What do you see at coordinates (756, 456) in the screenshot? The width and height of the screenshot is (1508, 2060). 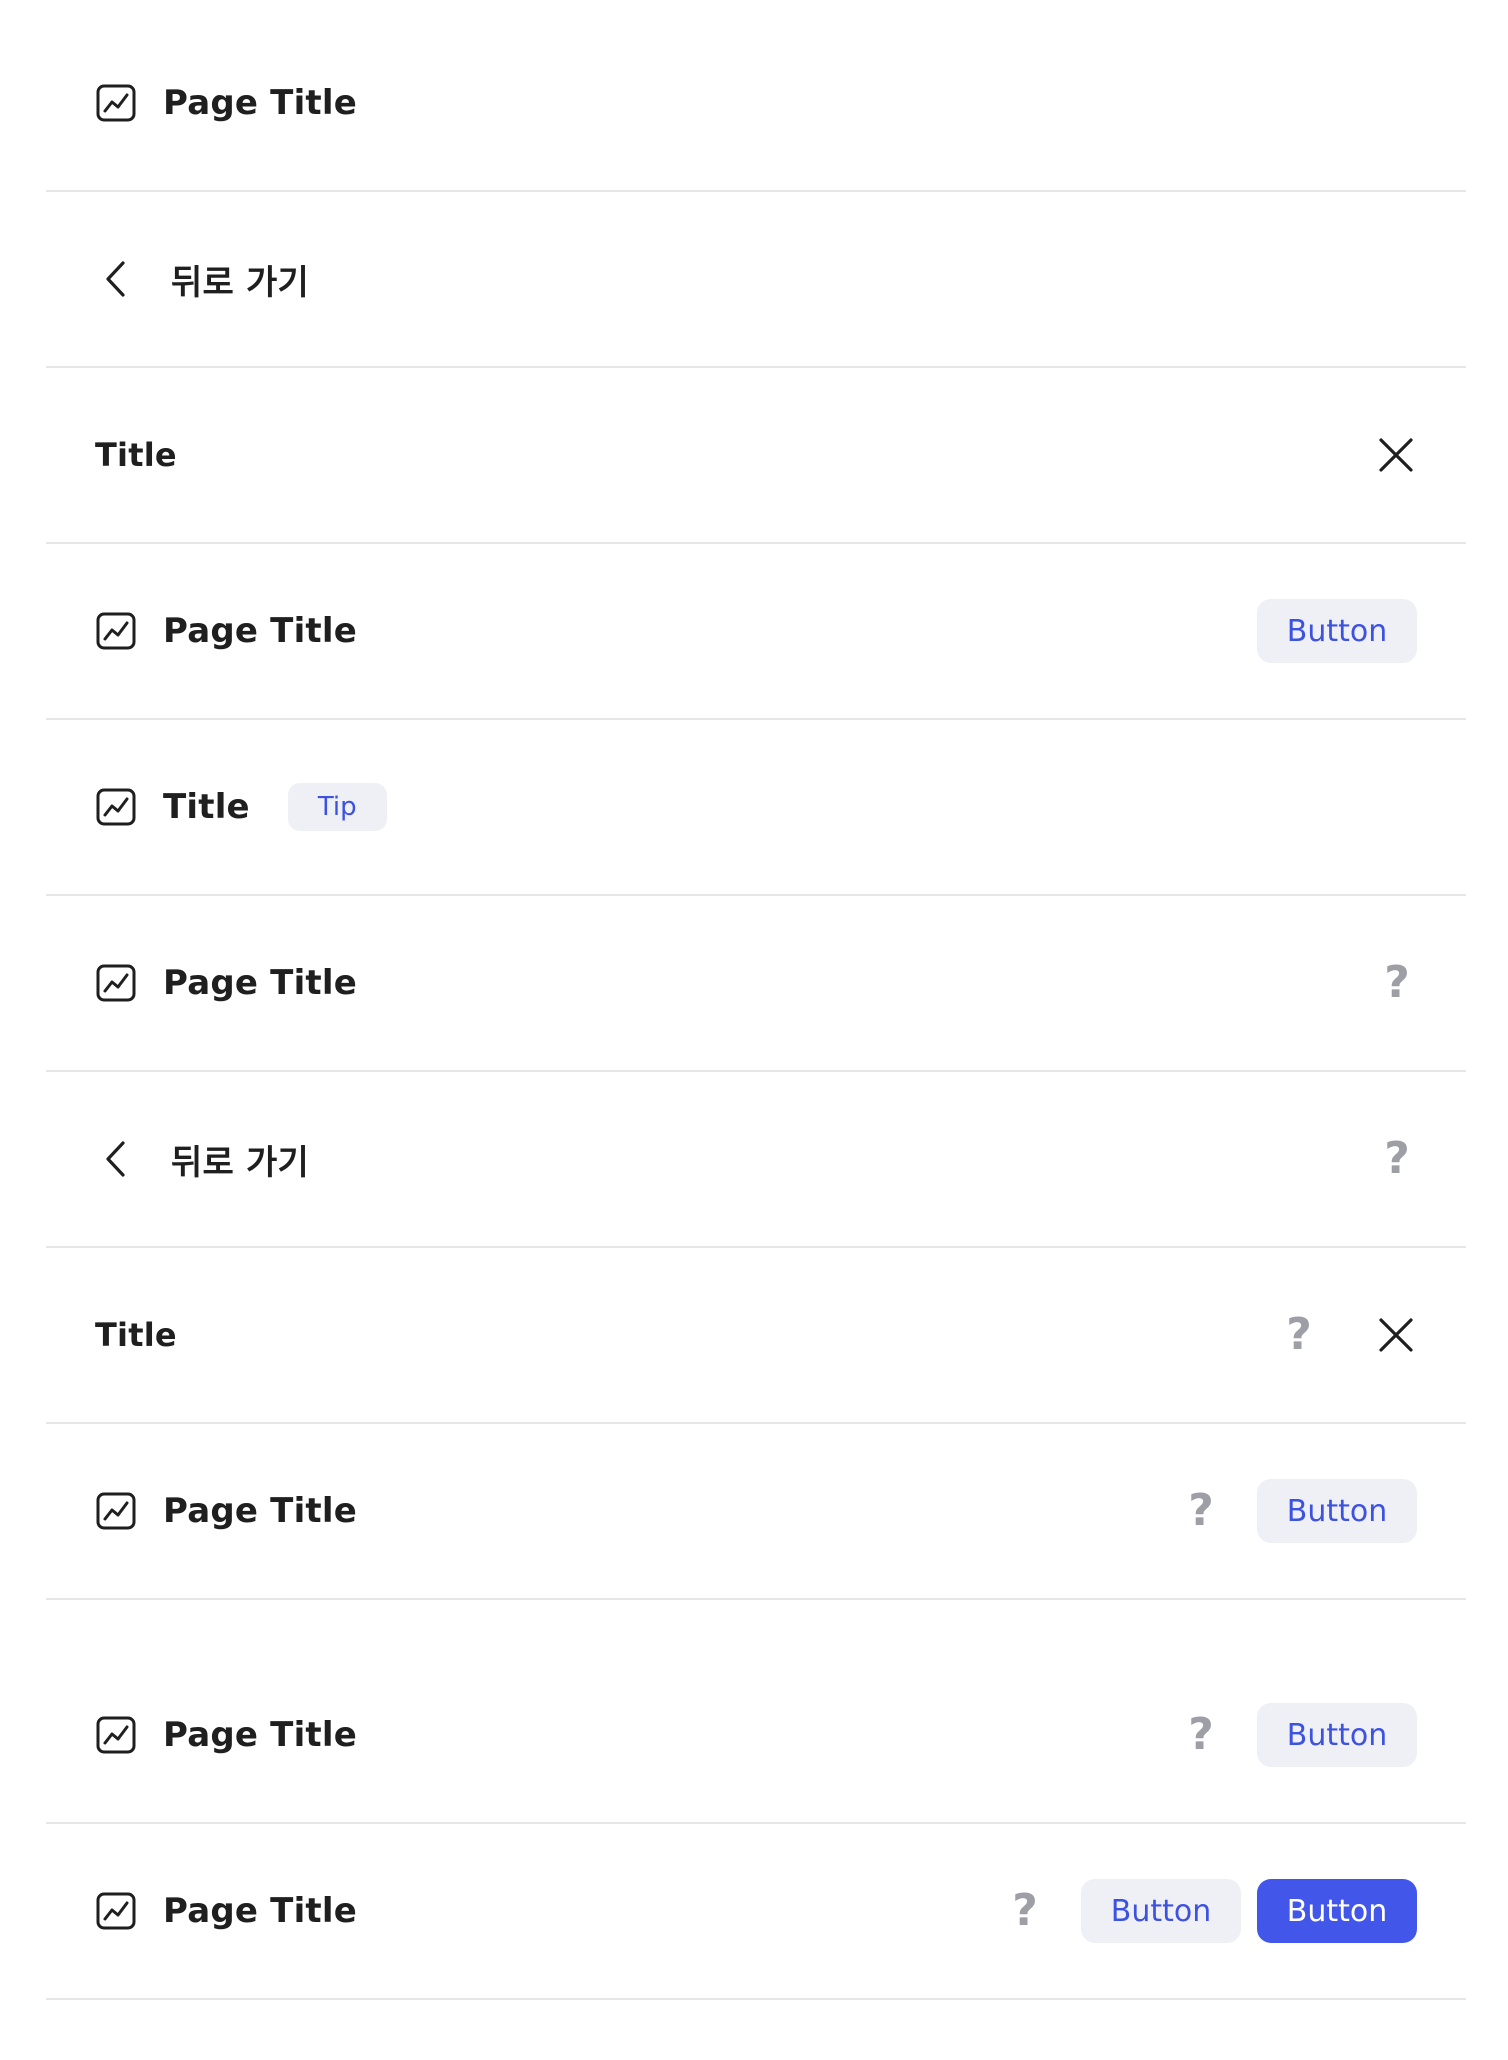 I see `header-modal: Title` at bounding box center [756, 456].